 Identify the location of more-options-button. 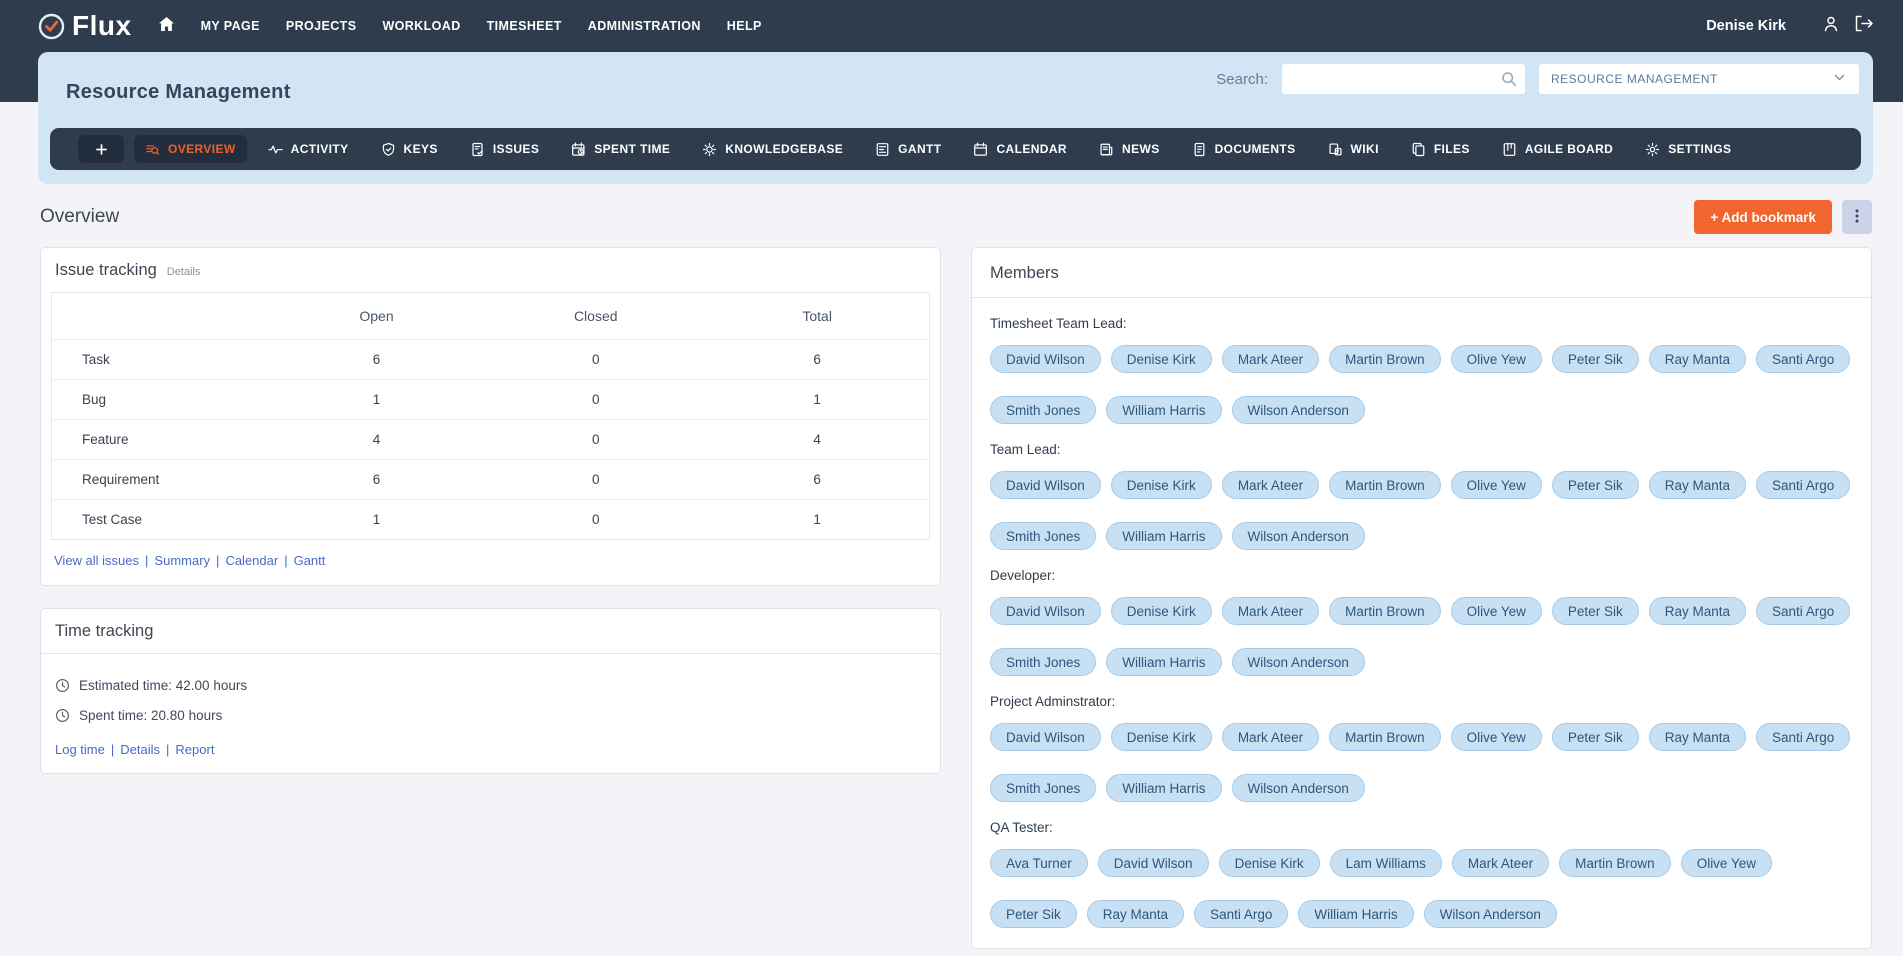
(1857, 217).